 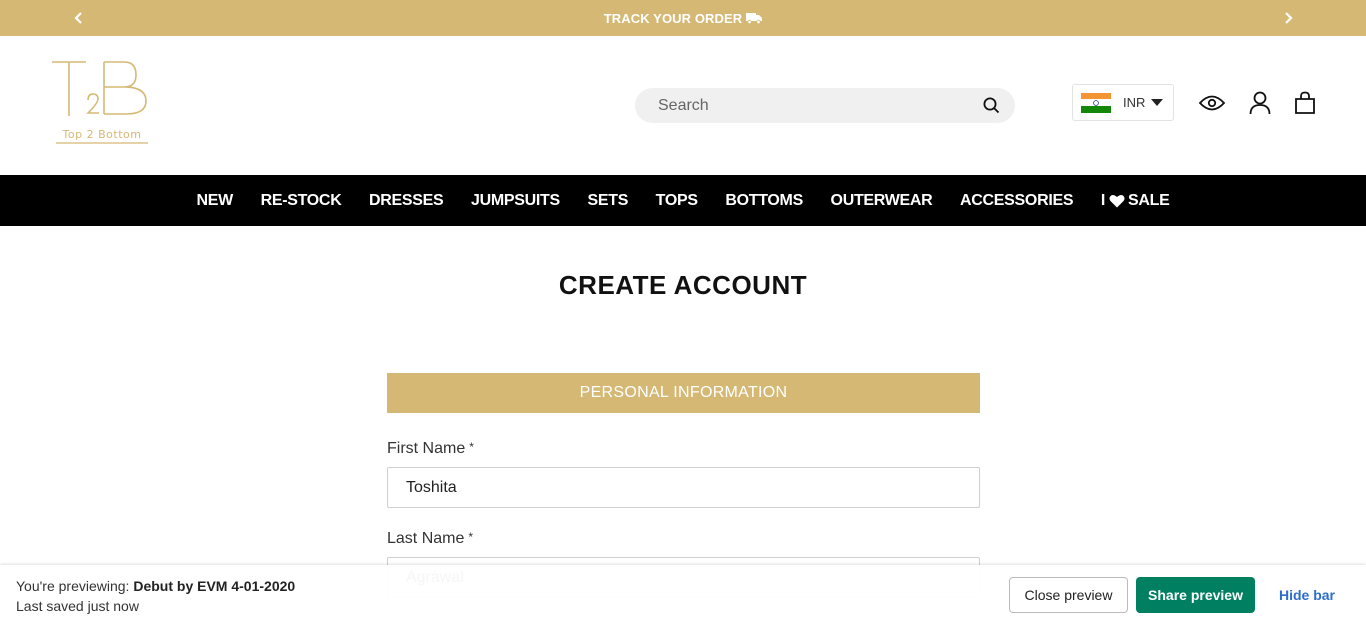 I want to click on shopping-bag-icon, so click(x=1305, y=102).